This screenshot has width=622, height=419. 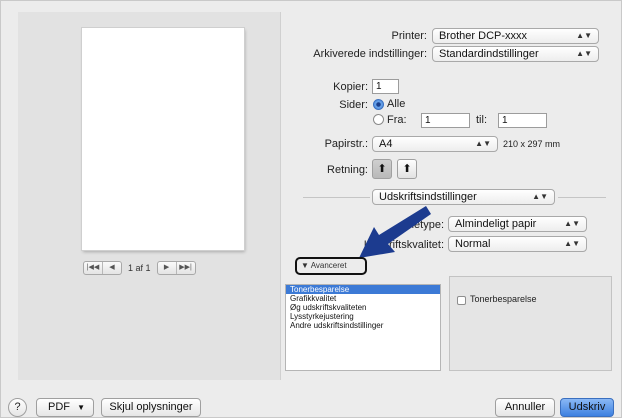 What do you see at coordinates (167, 268) in the screenshot?
I see `next-page-button: ▶` at bounding box center [167, 268].